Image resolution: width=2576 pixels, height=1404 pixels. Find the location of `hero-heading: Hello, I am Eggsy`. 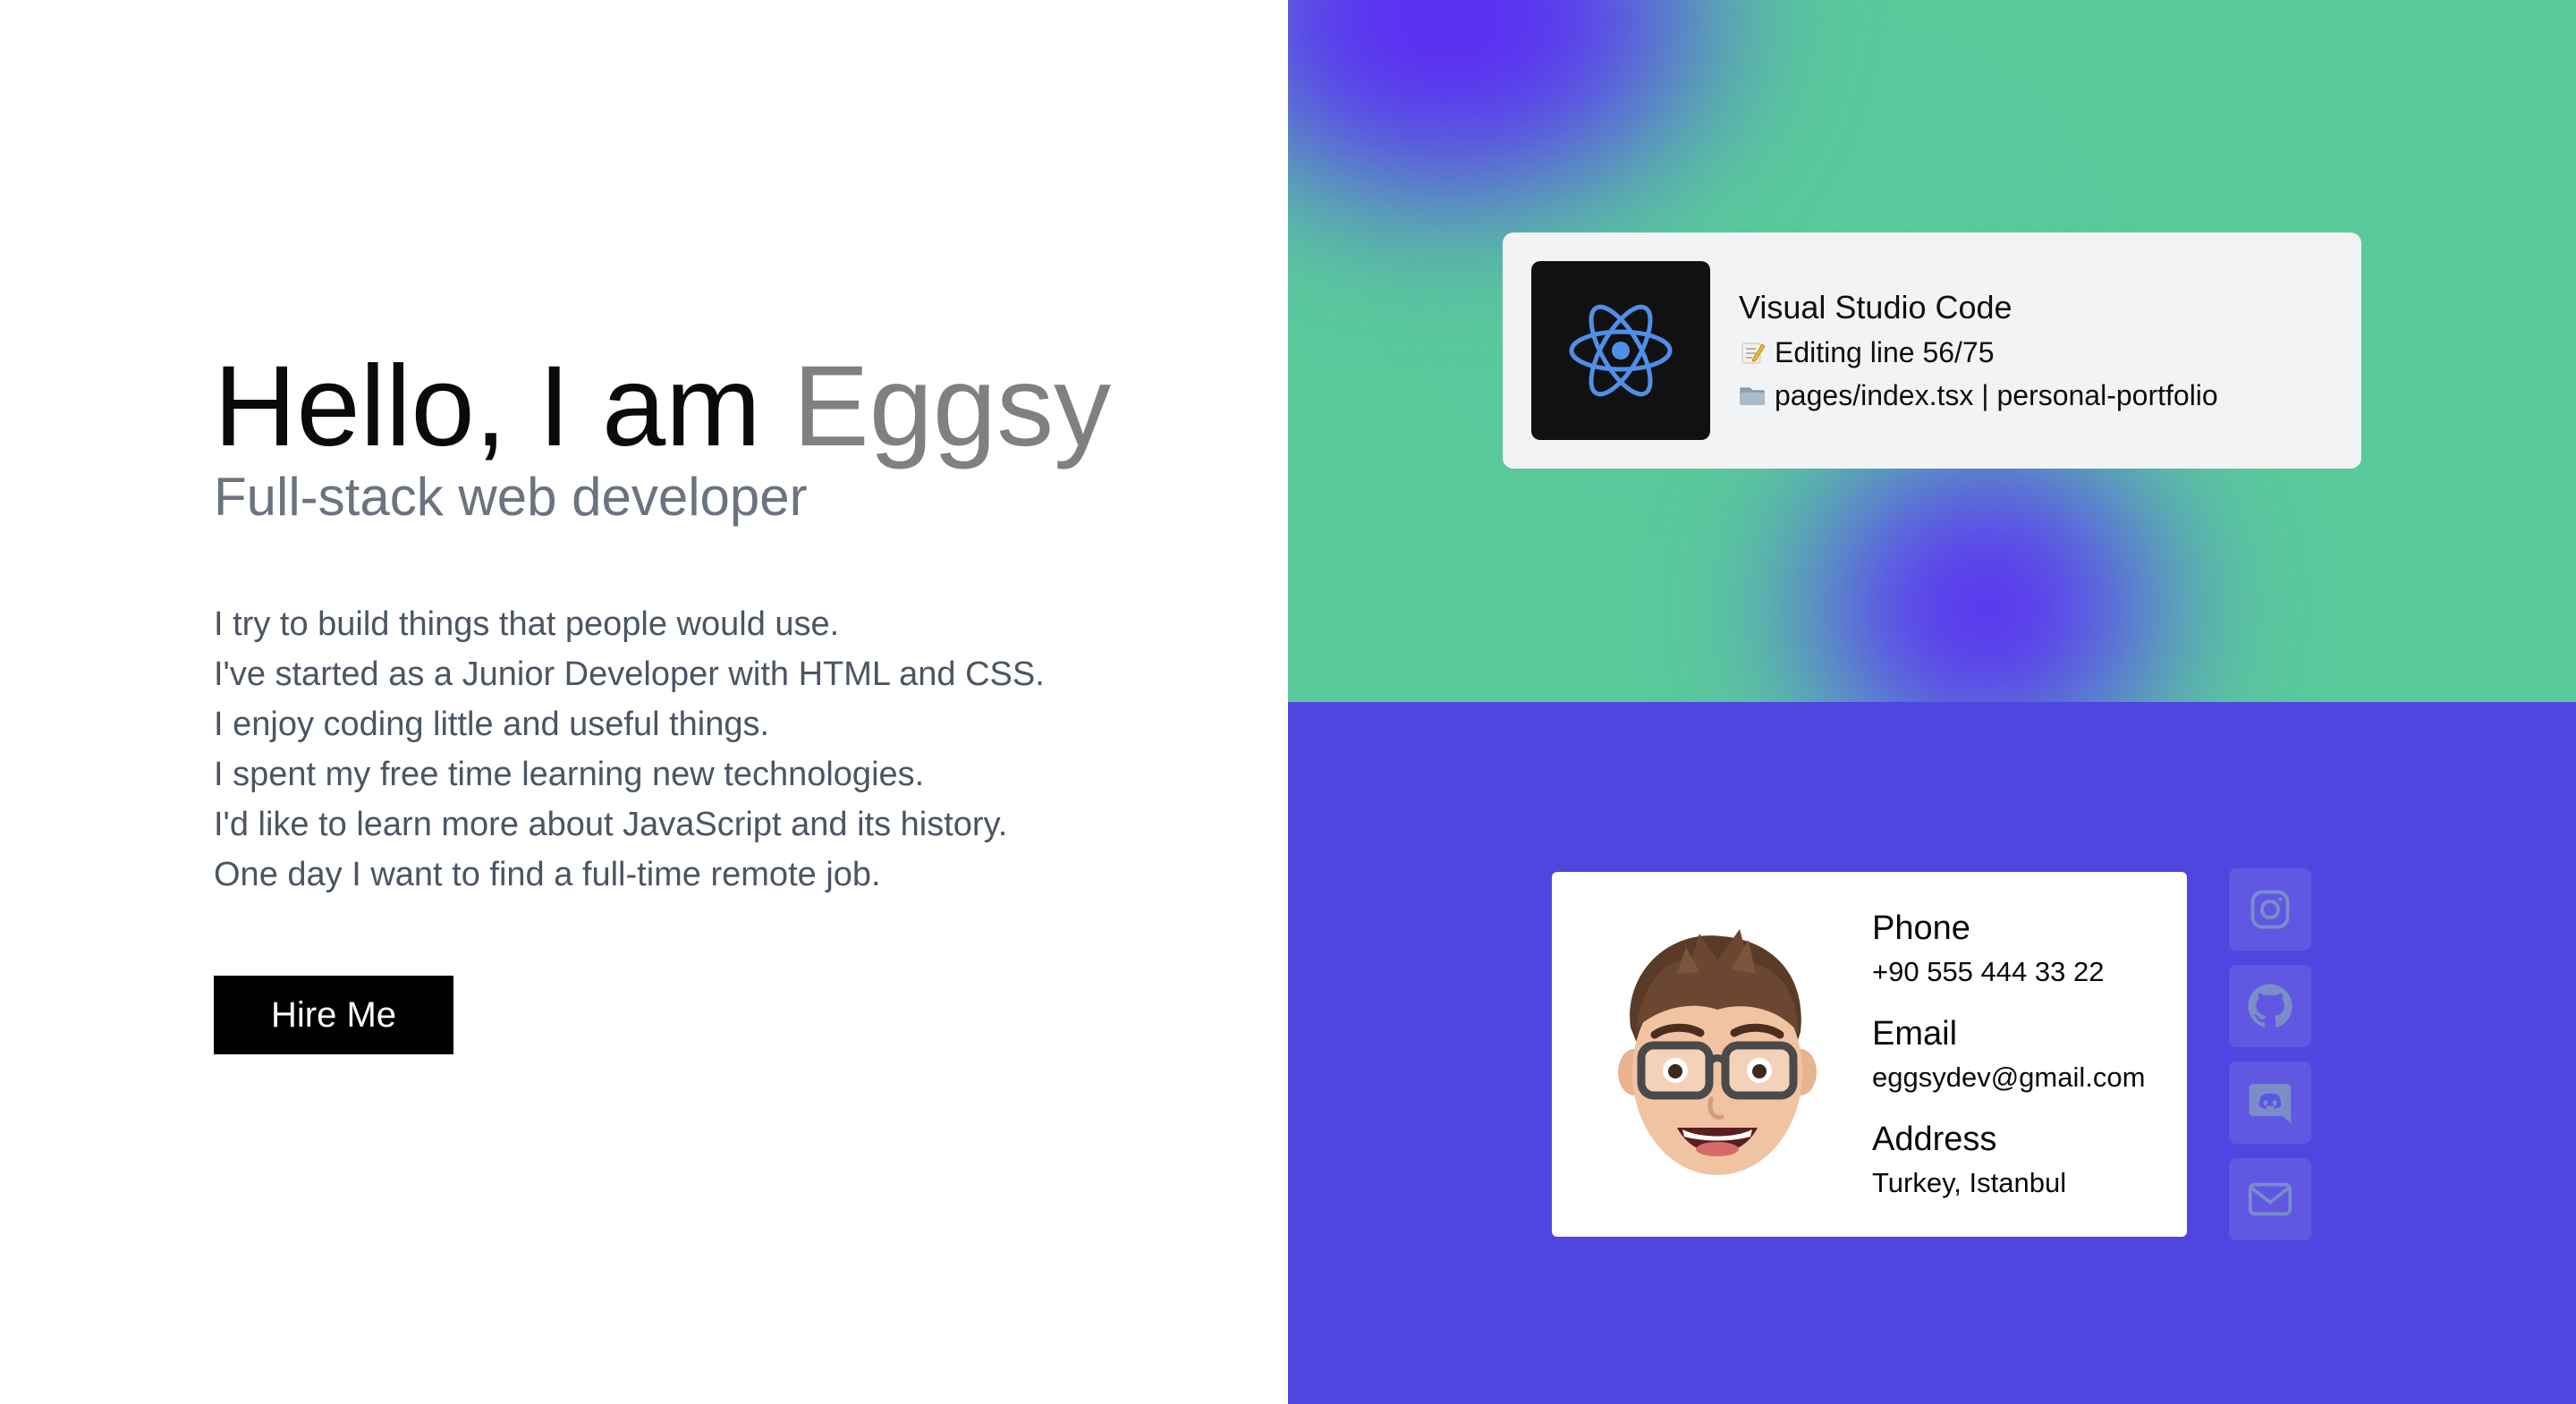

hero-heading: Hello, I am Eggsy is located at coordinates (728, 407).